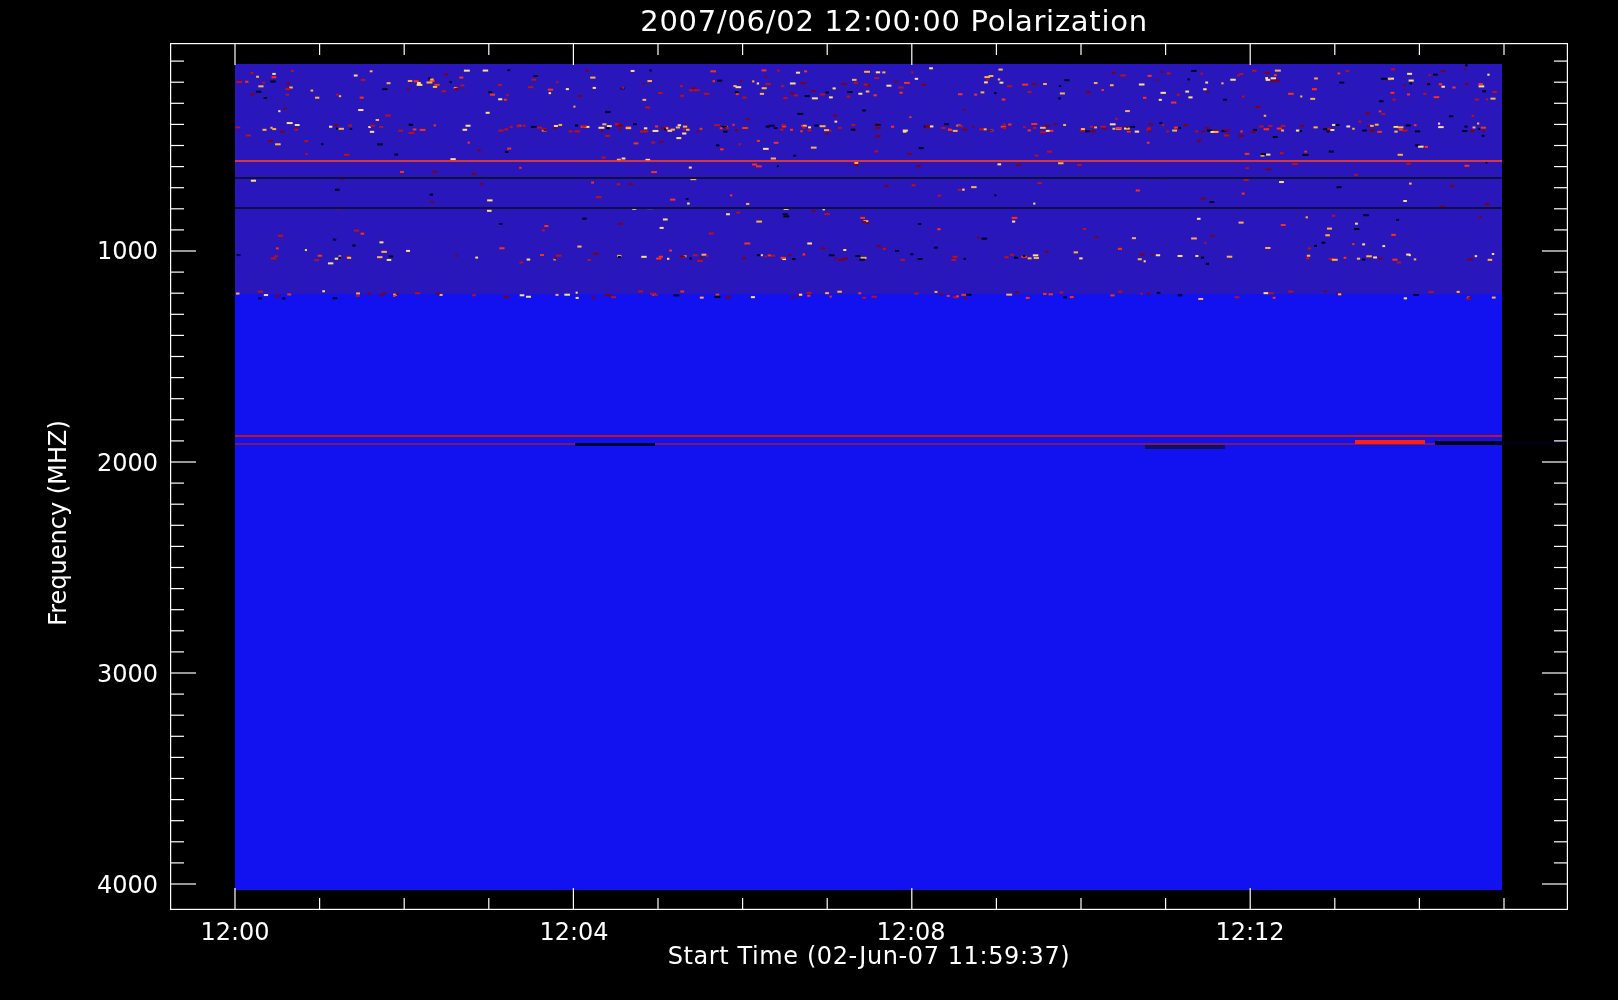 The width and height of the screenshot is (1618, 1000). What do you see at coordinates (869, 956) in the screenshot?
I see `axis-label: Start Time (02-Jun-07 11:59:37)` at bounding box center [869, 956].